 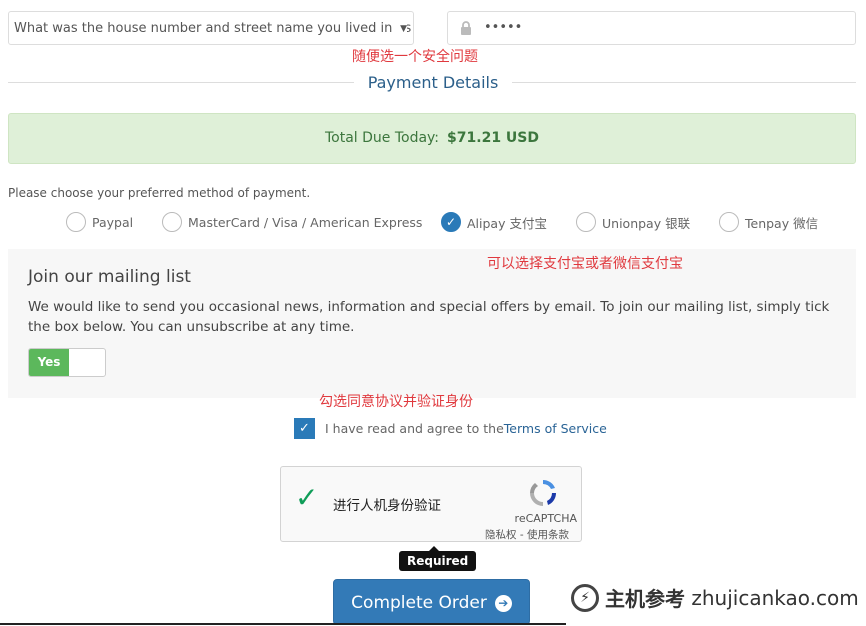 I want to click on radio-card: MasterCard / Visa / American Express, so click(x=292, y=222).